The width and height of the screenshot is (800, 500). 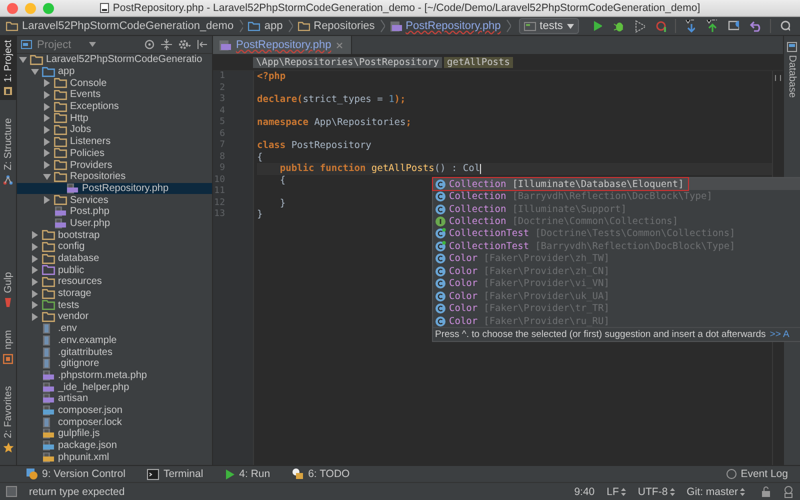 What do you see at coordinates (755, 26) in the screenshot?
I see `undo-icon` at bounding box center [755, 26].